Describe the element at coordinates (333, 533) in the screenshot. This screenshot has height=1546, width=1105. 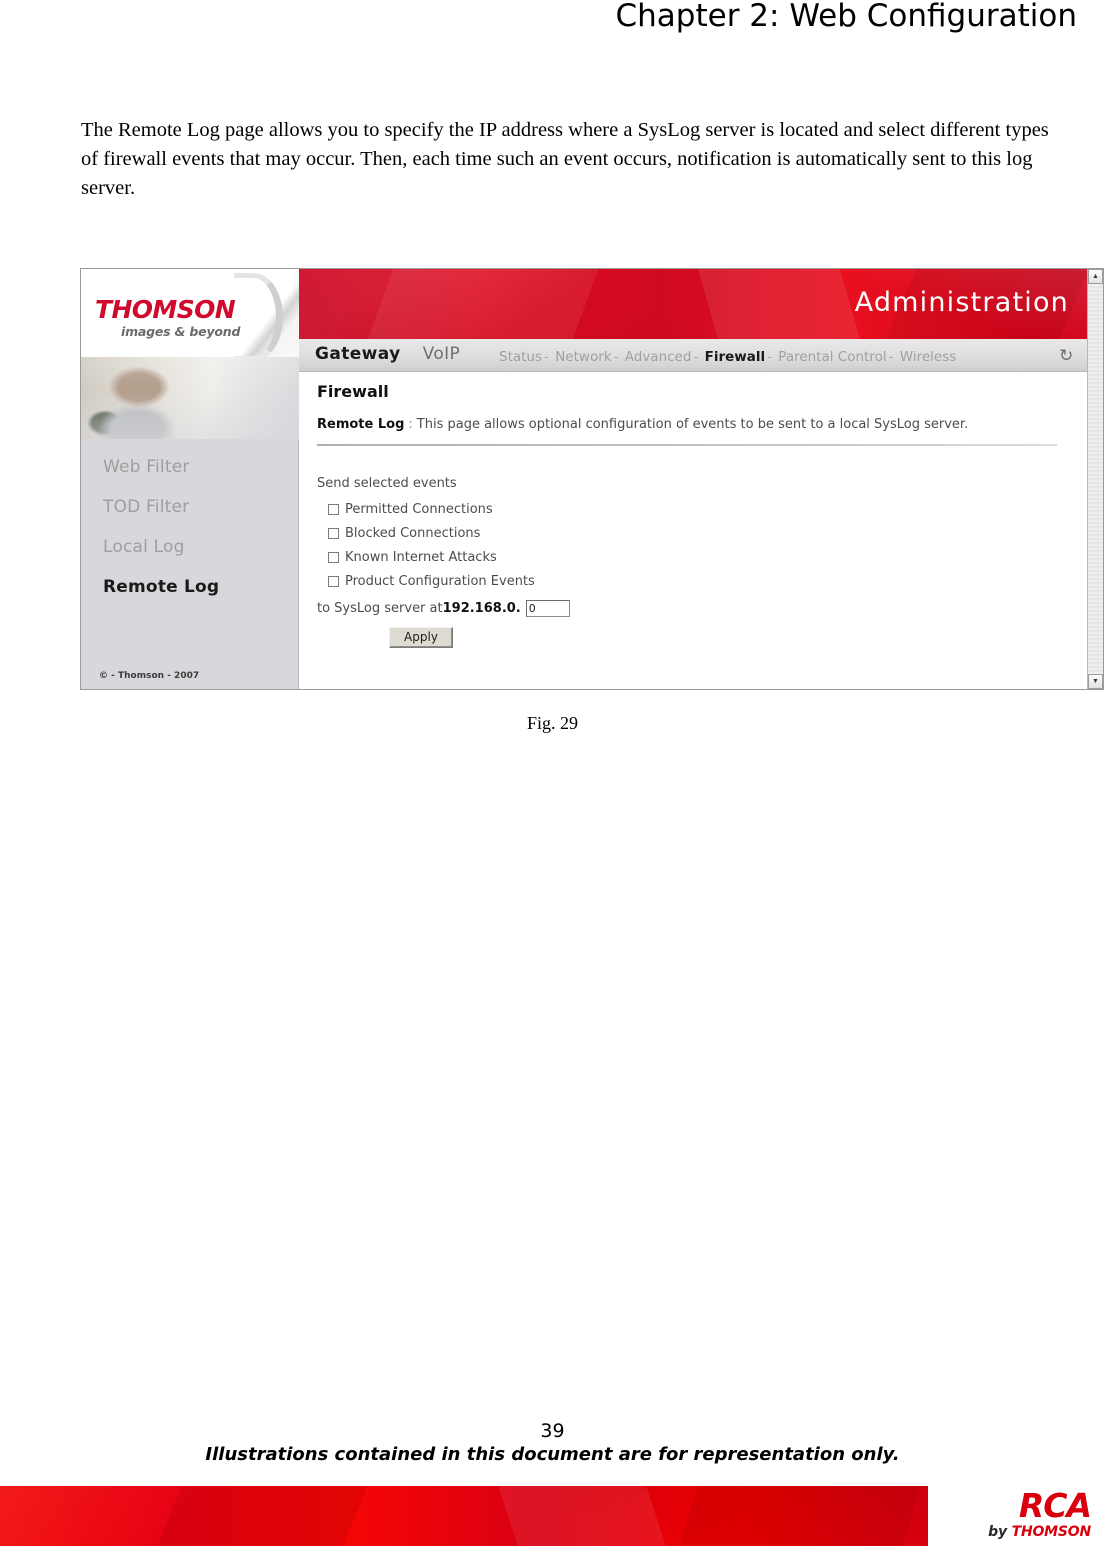
I see `checkbox-blocked-connections` at that location.